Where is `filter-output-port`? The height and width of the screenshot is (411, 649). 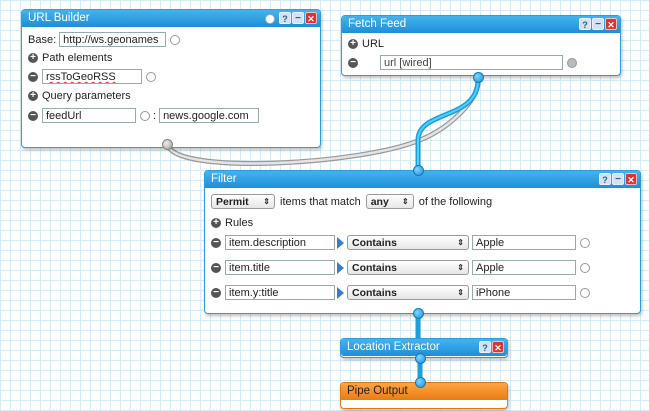 filter-output-port is located at coordinates (418, 313).